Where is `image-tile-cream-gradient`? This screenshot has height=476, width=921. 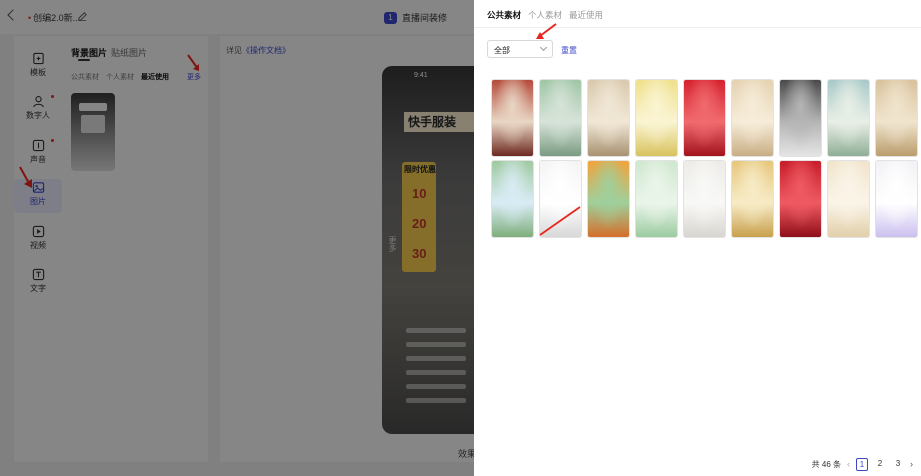
image-tile-cream-gradient is located at coordinates (848, 199).